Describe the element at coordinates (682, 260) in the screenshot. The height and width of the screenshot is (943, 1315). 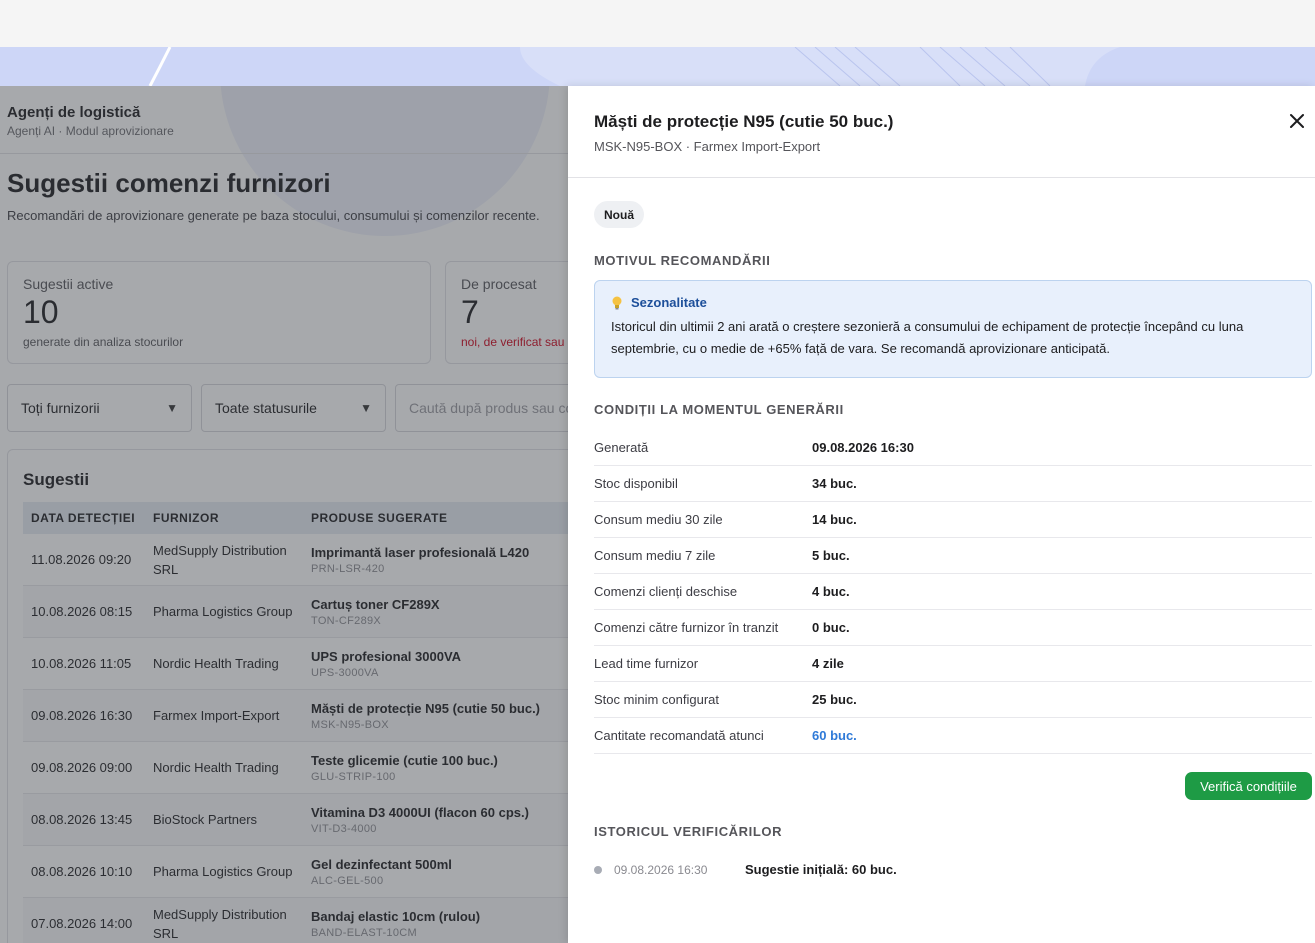
I see `reason-section-heading: MOTIVUL RECOMANDĂRII` at that location.